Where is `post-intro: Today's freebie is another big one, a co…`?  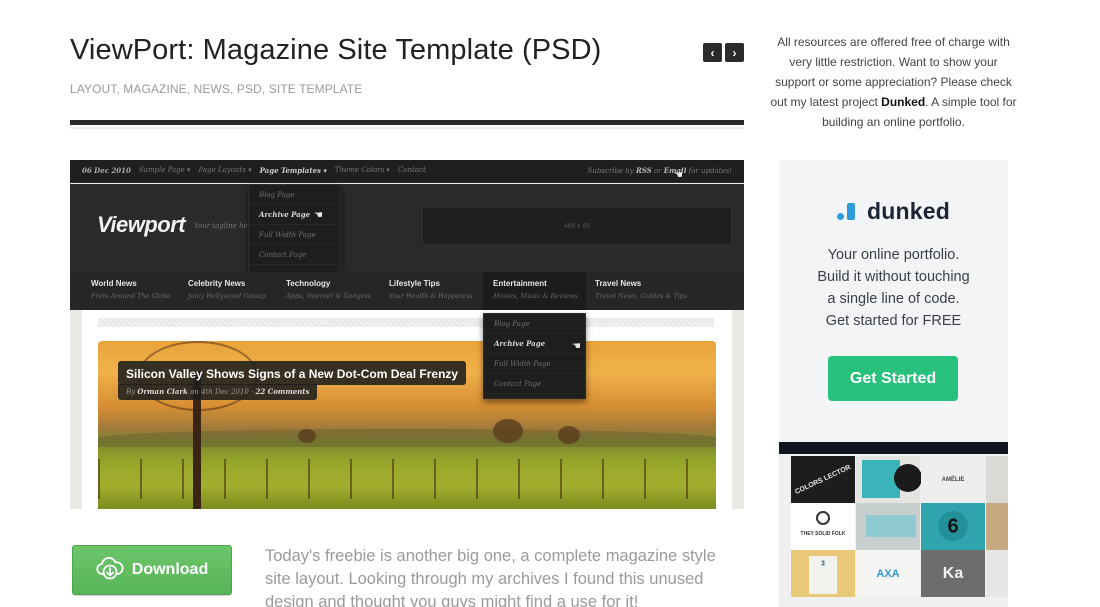 post-intro: Today's freebie is another big one, a co… is located at coordinates (490, 577).